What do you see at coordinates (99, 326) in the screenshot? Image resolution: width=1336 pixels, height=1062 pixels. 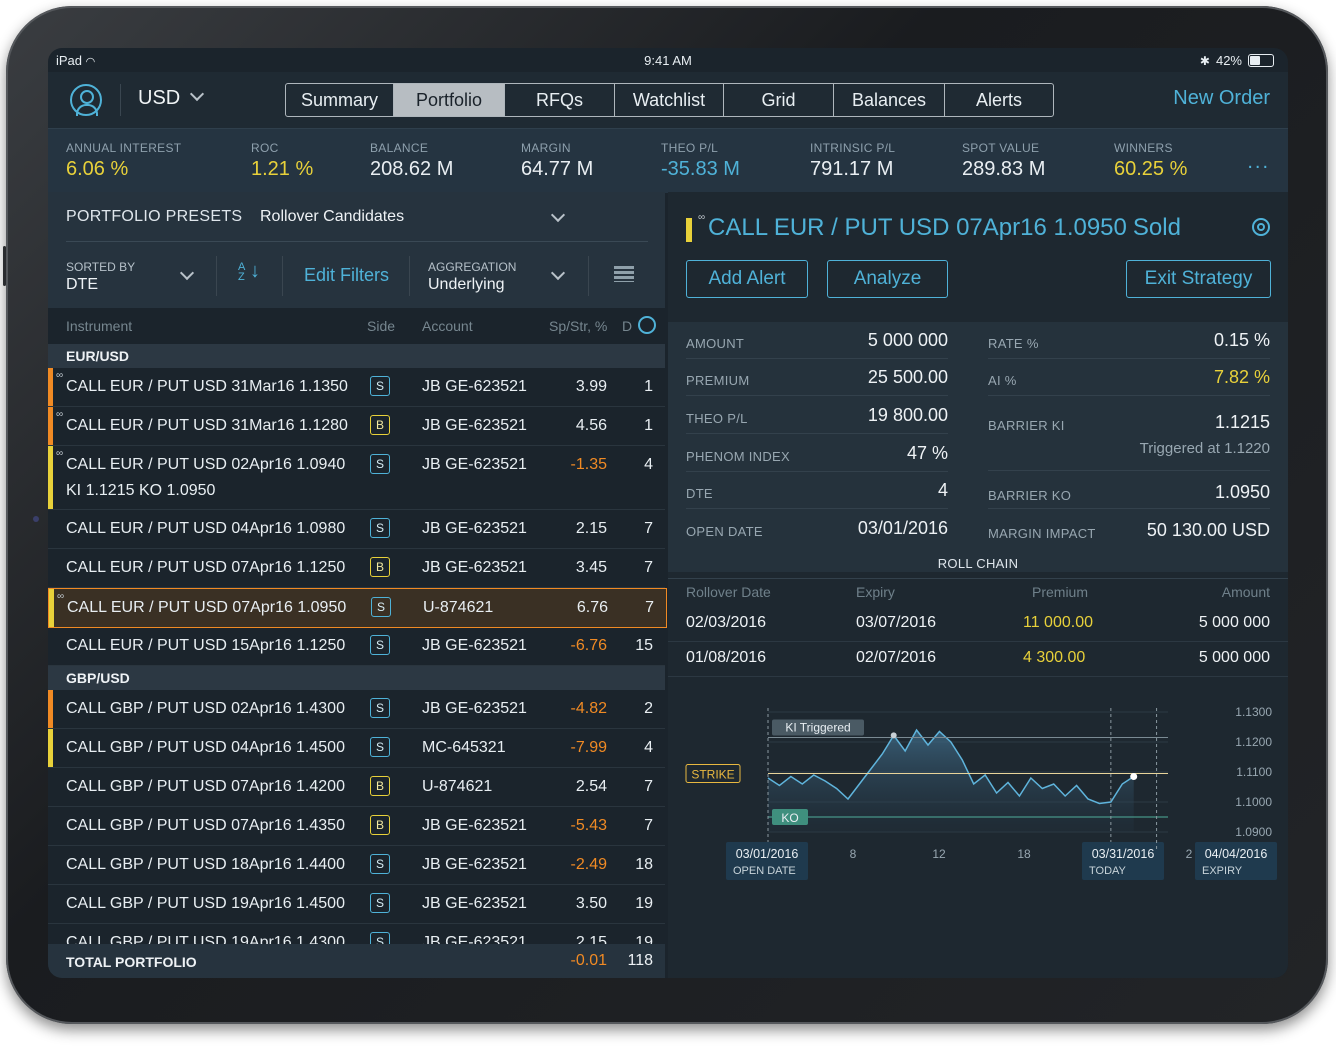 I see `column-instrument: Instrument` at bounding box center [99, 326].